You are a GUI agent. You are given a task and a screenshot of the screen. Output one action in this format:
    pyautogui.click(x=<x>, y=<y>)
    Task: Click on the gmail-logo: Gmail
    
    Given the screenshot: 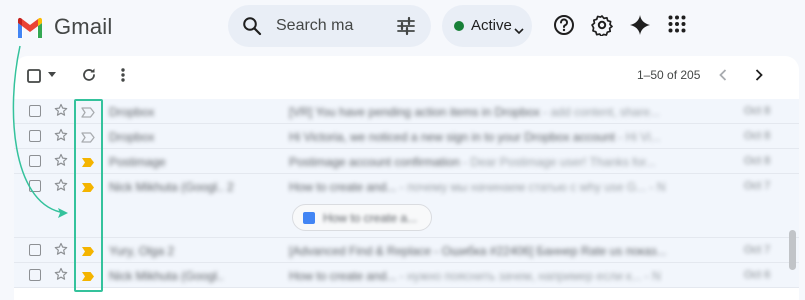 What is the action you would take?
    pyautogui.click(x=64, y=27)
    